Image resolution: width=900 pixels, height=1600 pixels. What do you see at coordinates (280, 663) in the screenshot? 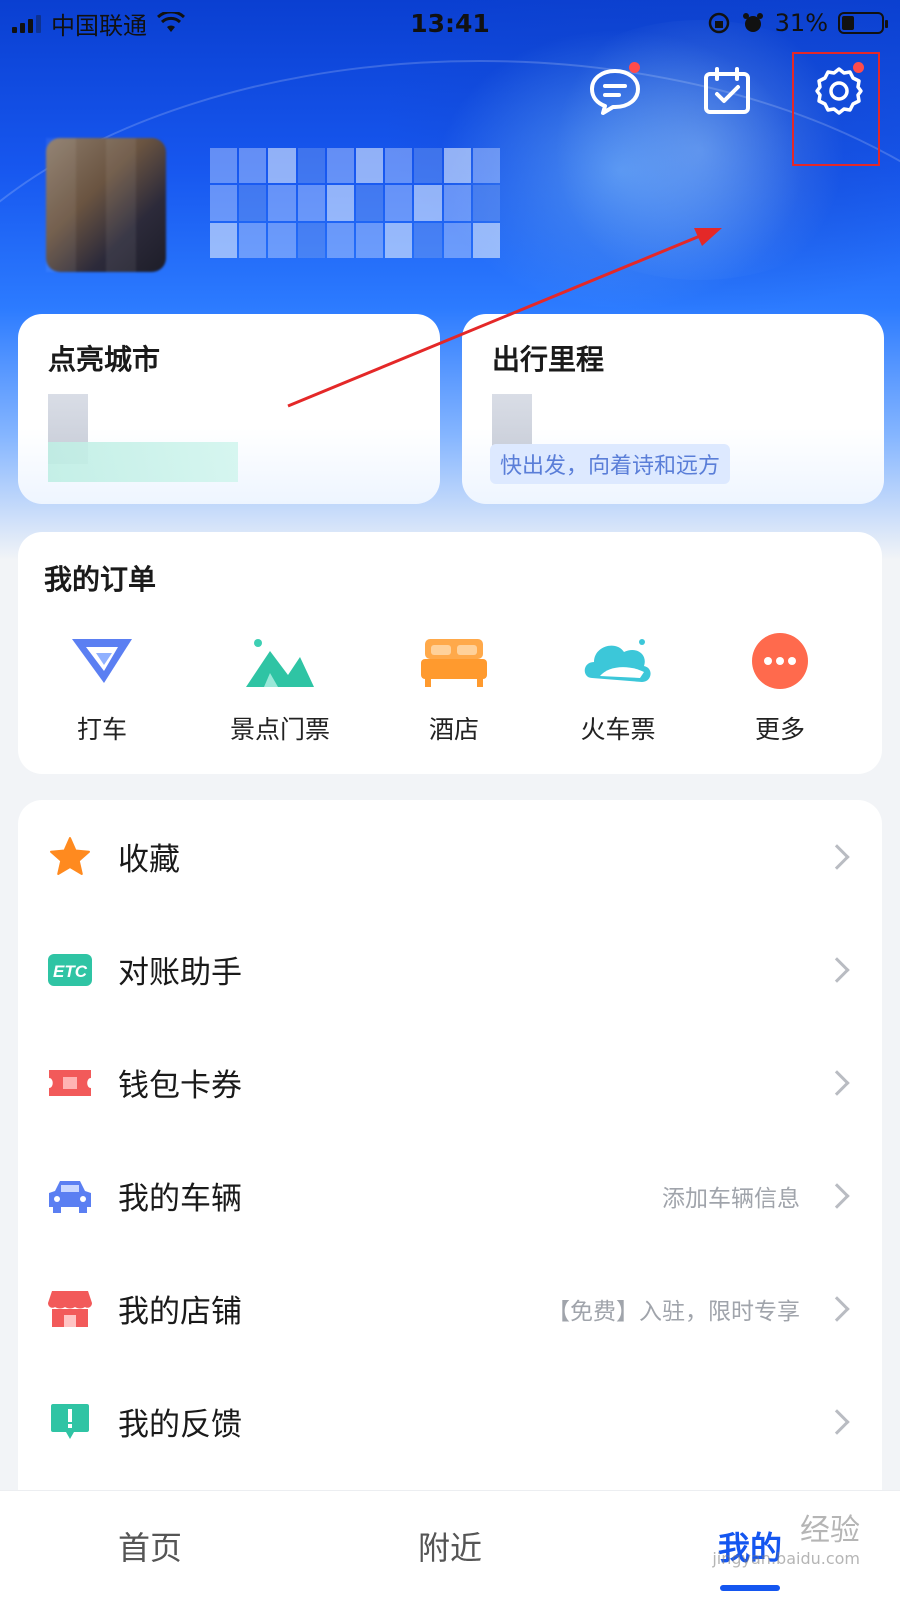
I see `scenic-ticket-icon` at bounding box center [280, 663].